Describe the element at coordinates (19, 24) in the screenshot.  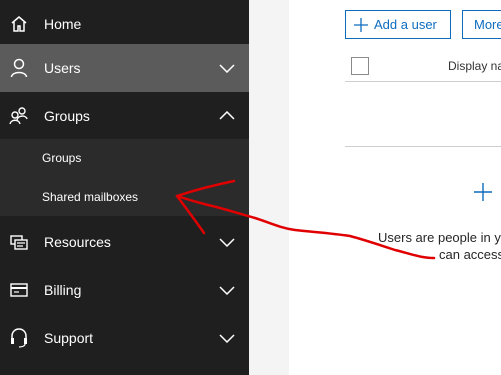
I see `home-icon` at that location.